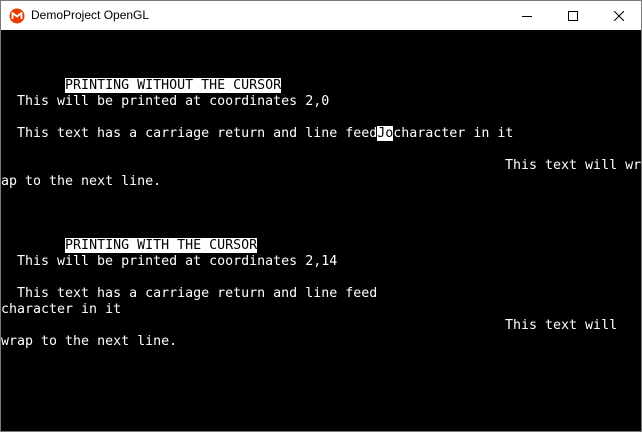 The image size is (642, 432). What do you see at coordinates (561, 325) in the screenshot?
I see `console-line: This text will` at bounding box center [561, 325].